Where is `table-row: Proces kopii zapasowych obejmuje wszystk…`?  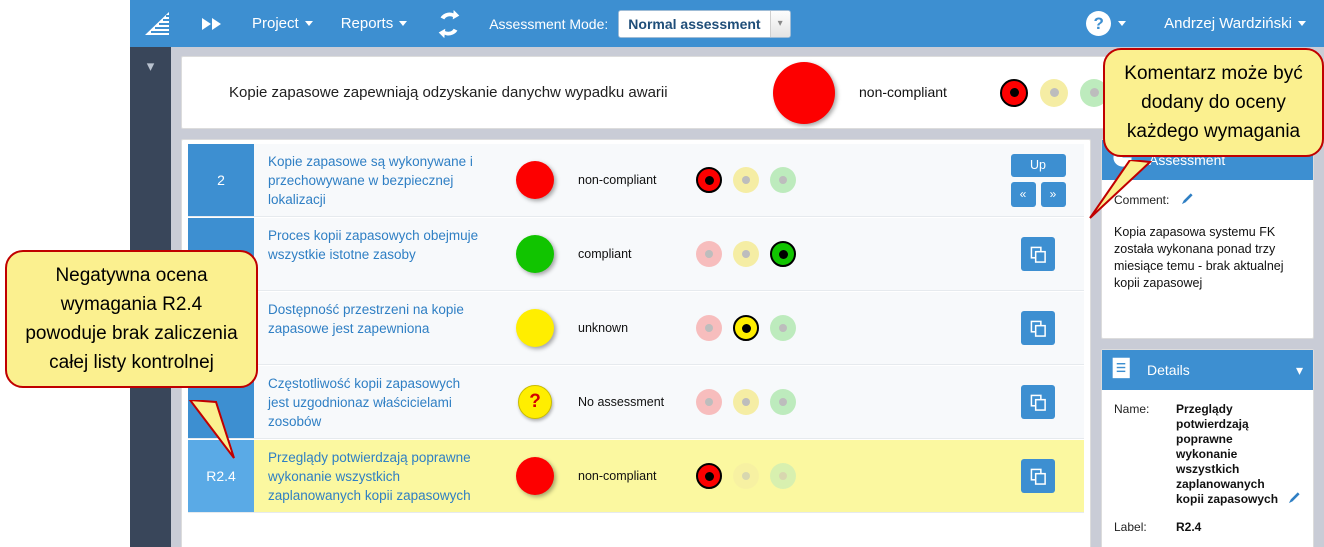 table-row: Proces kopii zapasowych obejmuje wszystk… is located at coordinates (636, 254).